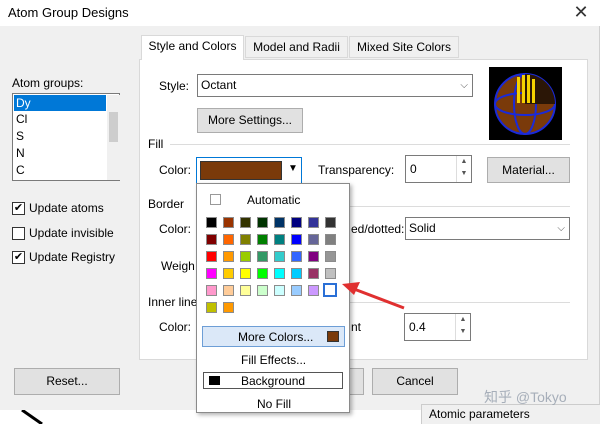 This screenshot has height=424, width=600. Describe the element at coordinates (60, 136) in the screenshot. I see `list-item: S` at that location.